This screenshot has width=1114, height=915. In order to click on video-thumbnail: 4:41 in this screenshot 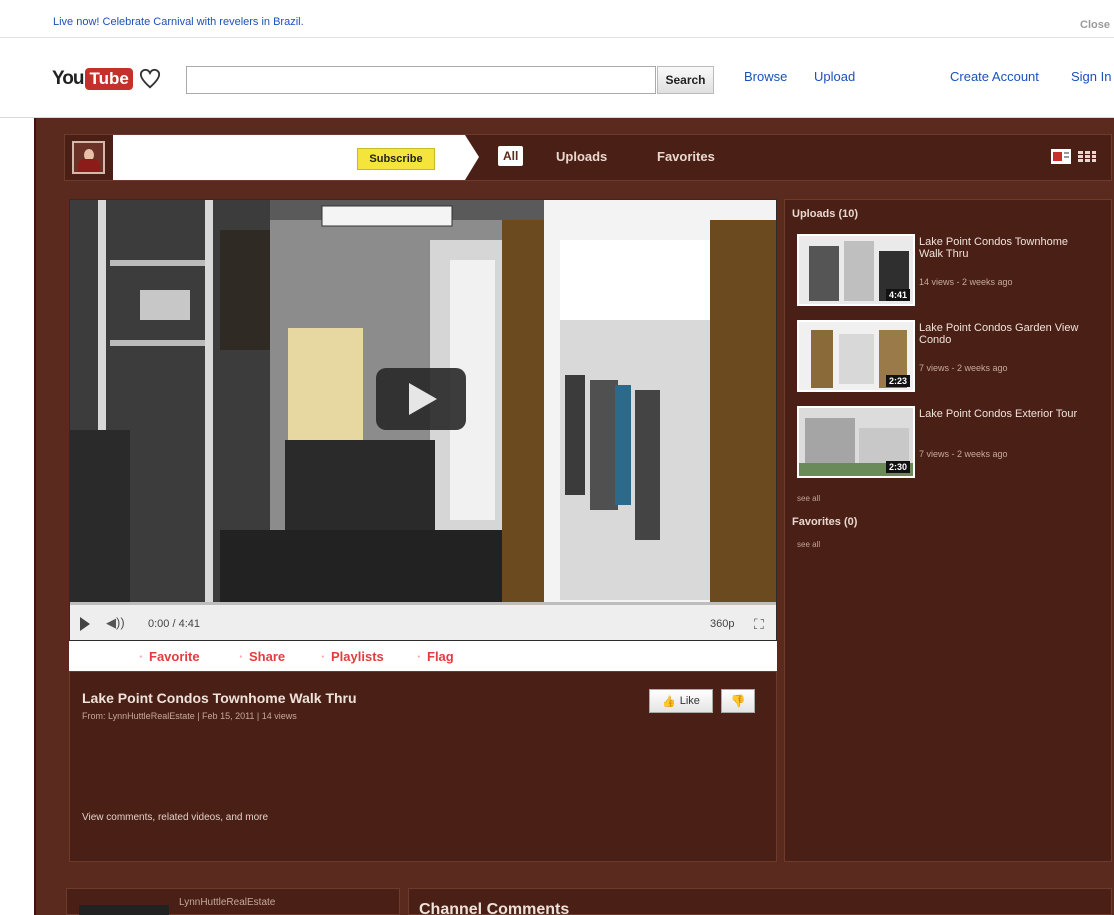, I will do `click(856, 270)`.